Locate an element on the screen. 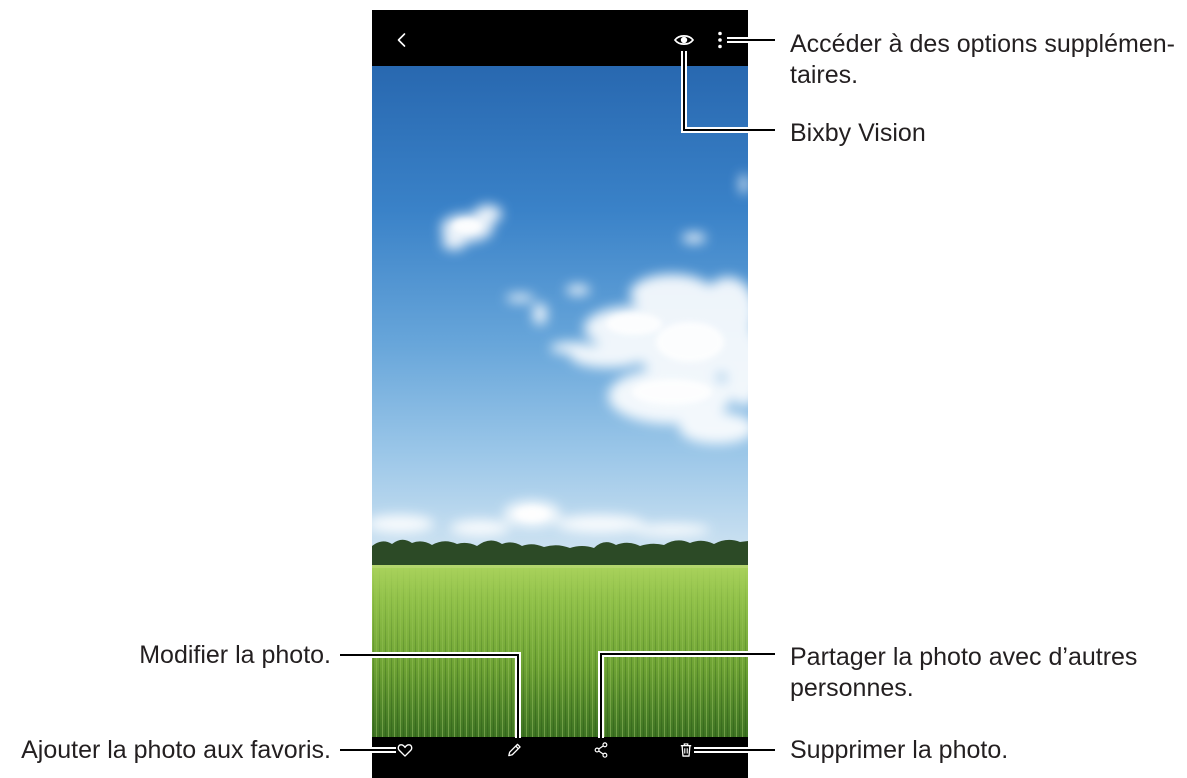 This screenshot has height=778, width=1187. chevron-left-icon is located at coordinates (401, 40).